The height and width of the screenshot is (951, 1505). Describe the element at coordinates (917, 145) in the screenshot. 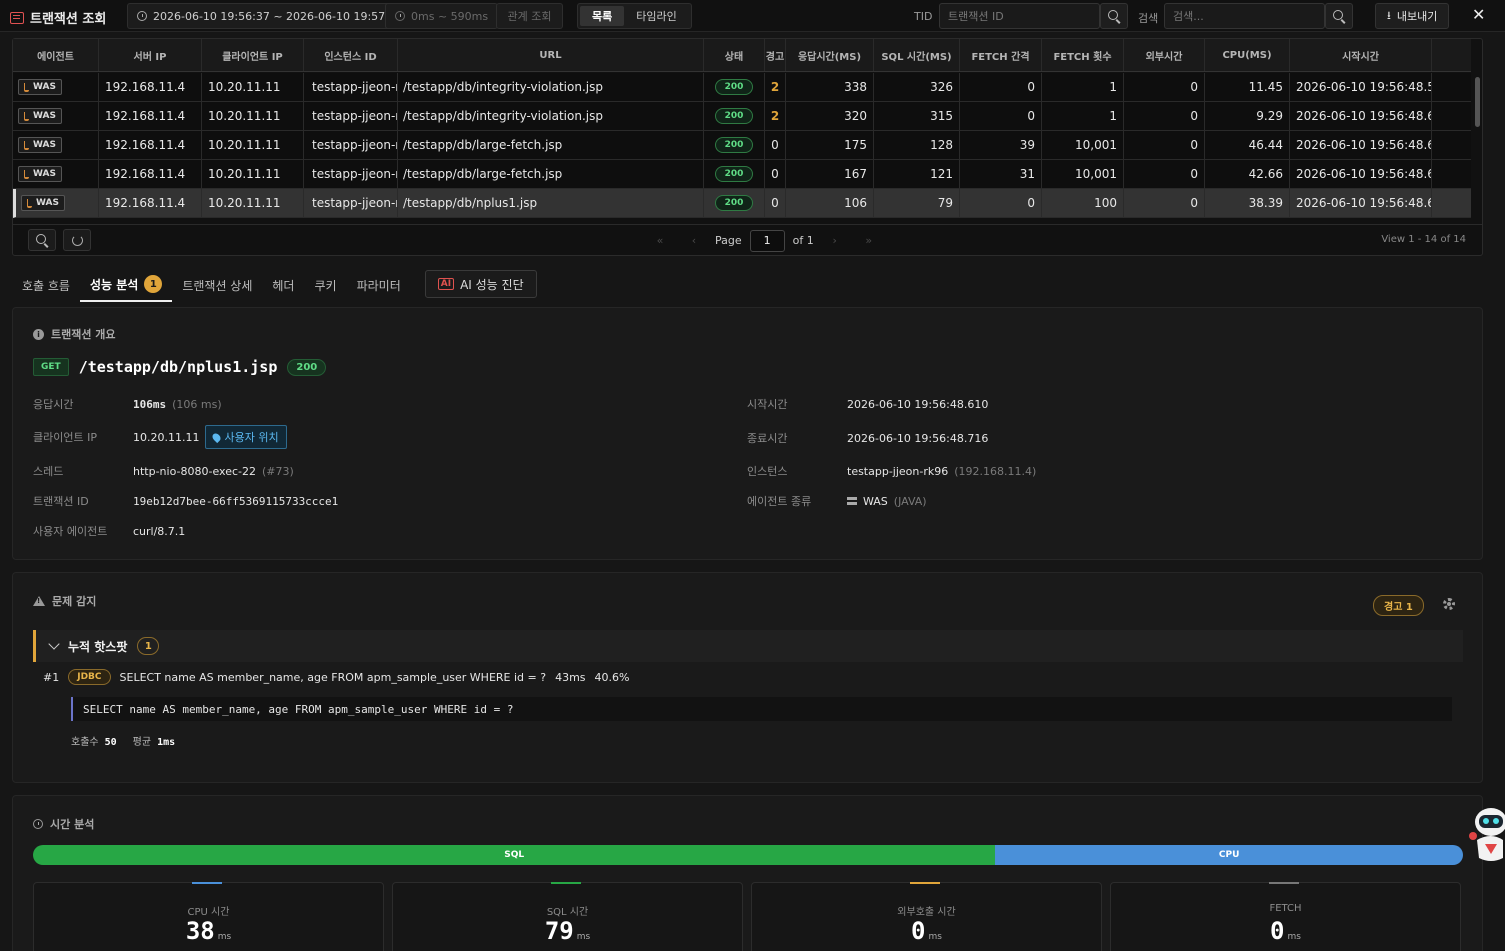

I see `cell-sql-time: 128` at that location.